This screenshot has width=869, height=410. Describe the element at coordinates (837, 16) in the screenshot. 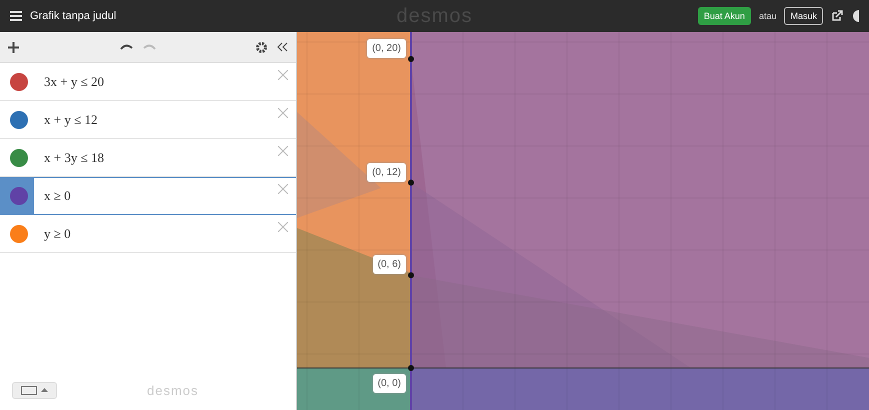

I see `share-icon` at that location.